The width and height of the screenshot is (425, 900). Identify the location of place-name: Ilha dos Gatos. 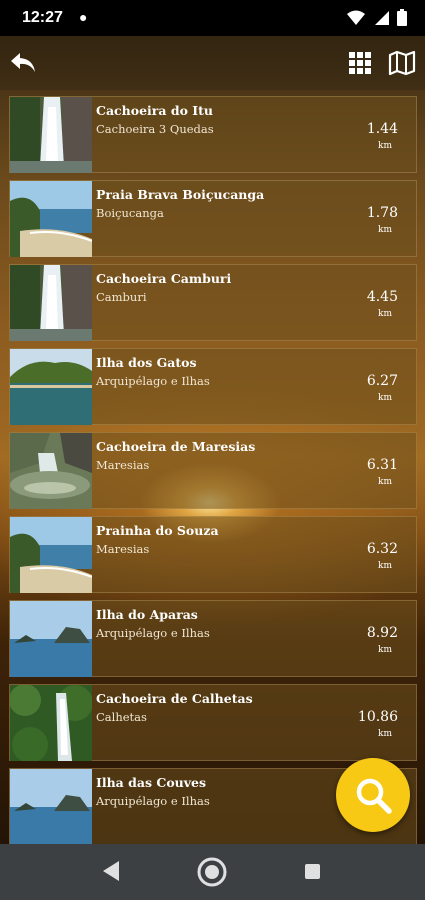
(146, 362).